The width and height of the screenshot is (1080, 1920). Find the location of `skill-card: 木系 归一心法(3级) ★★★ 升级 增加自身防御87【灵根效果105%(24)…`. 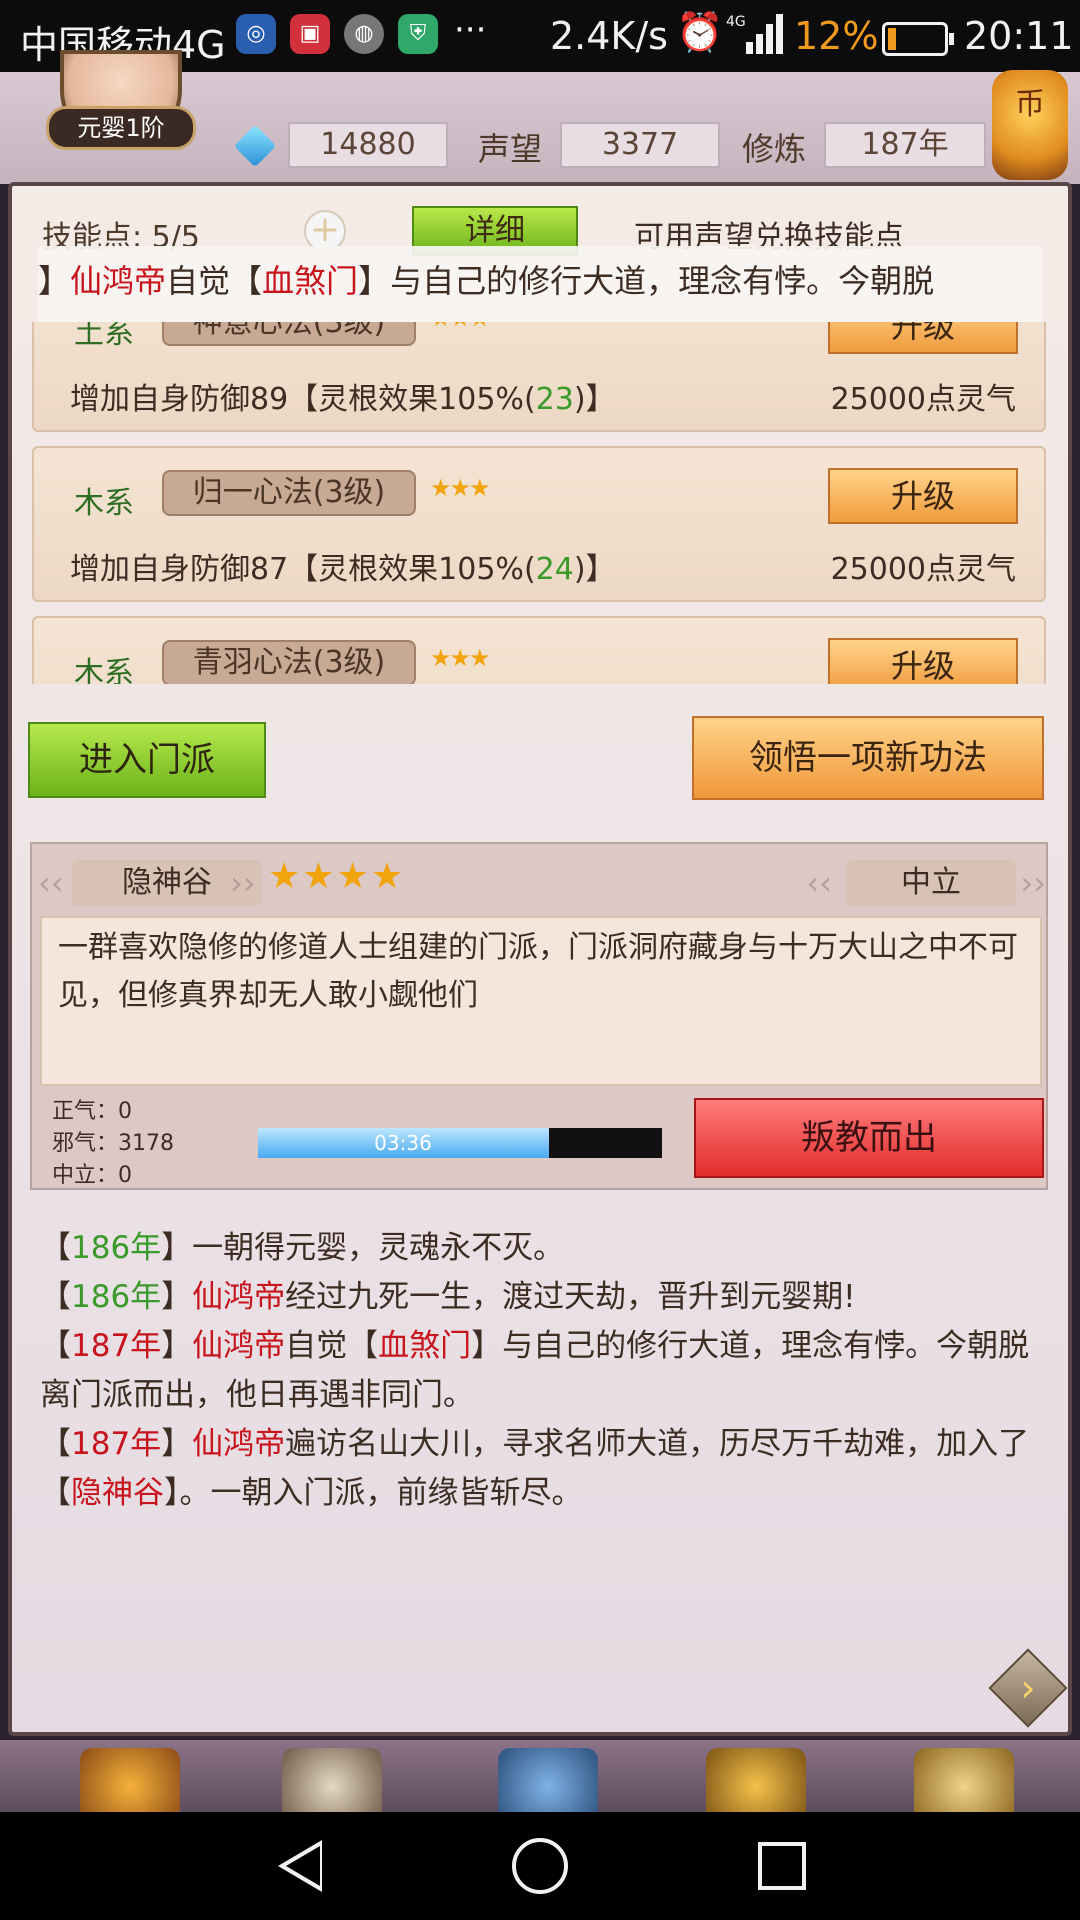

skill-card: 木系 归一心法(3级) ★★★ 升级 增加自身防御87【灵根效果105%(24)… is located at coordinates (539, 524).